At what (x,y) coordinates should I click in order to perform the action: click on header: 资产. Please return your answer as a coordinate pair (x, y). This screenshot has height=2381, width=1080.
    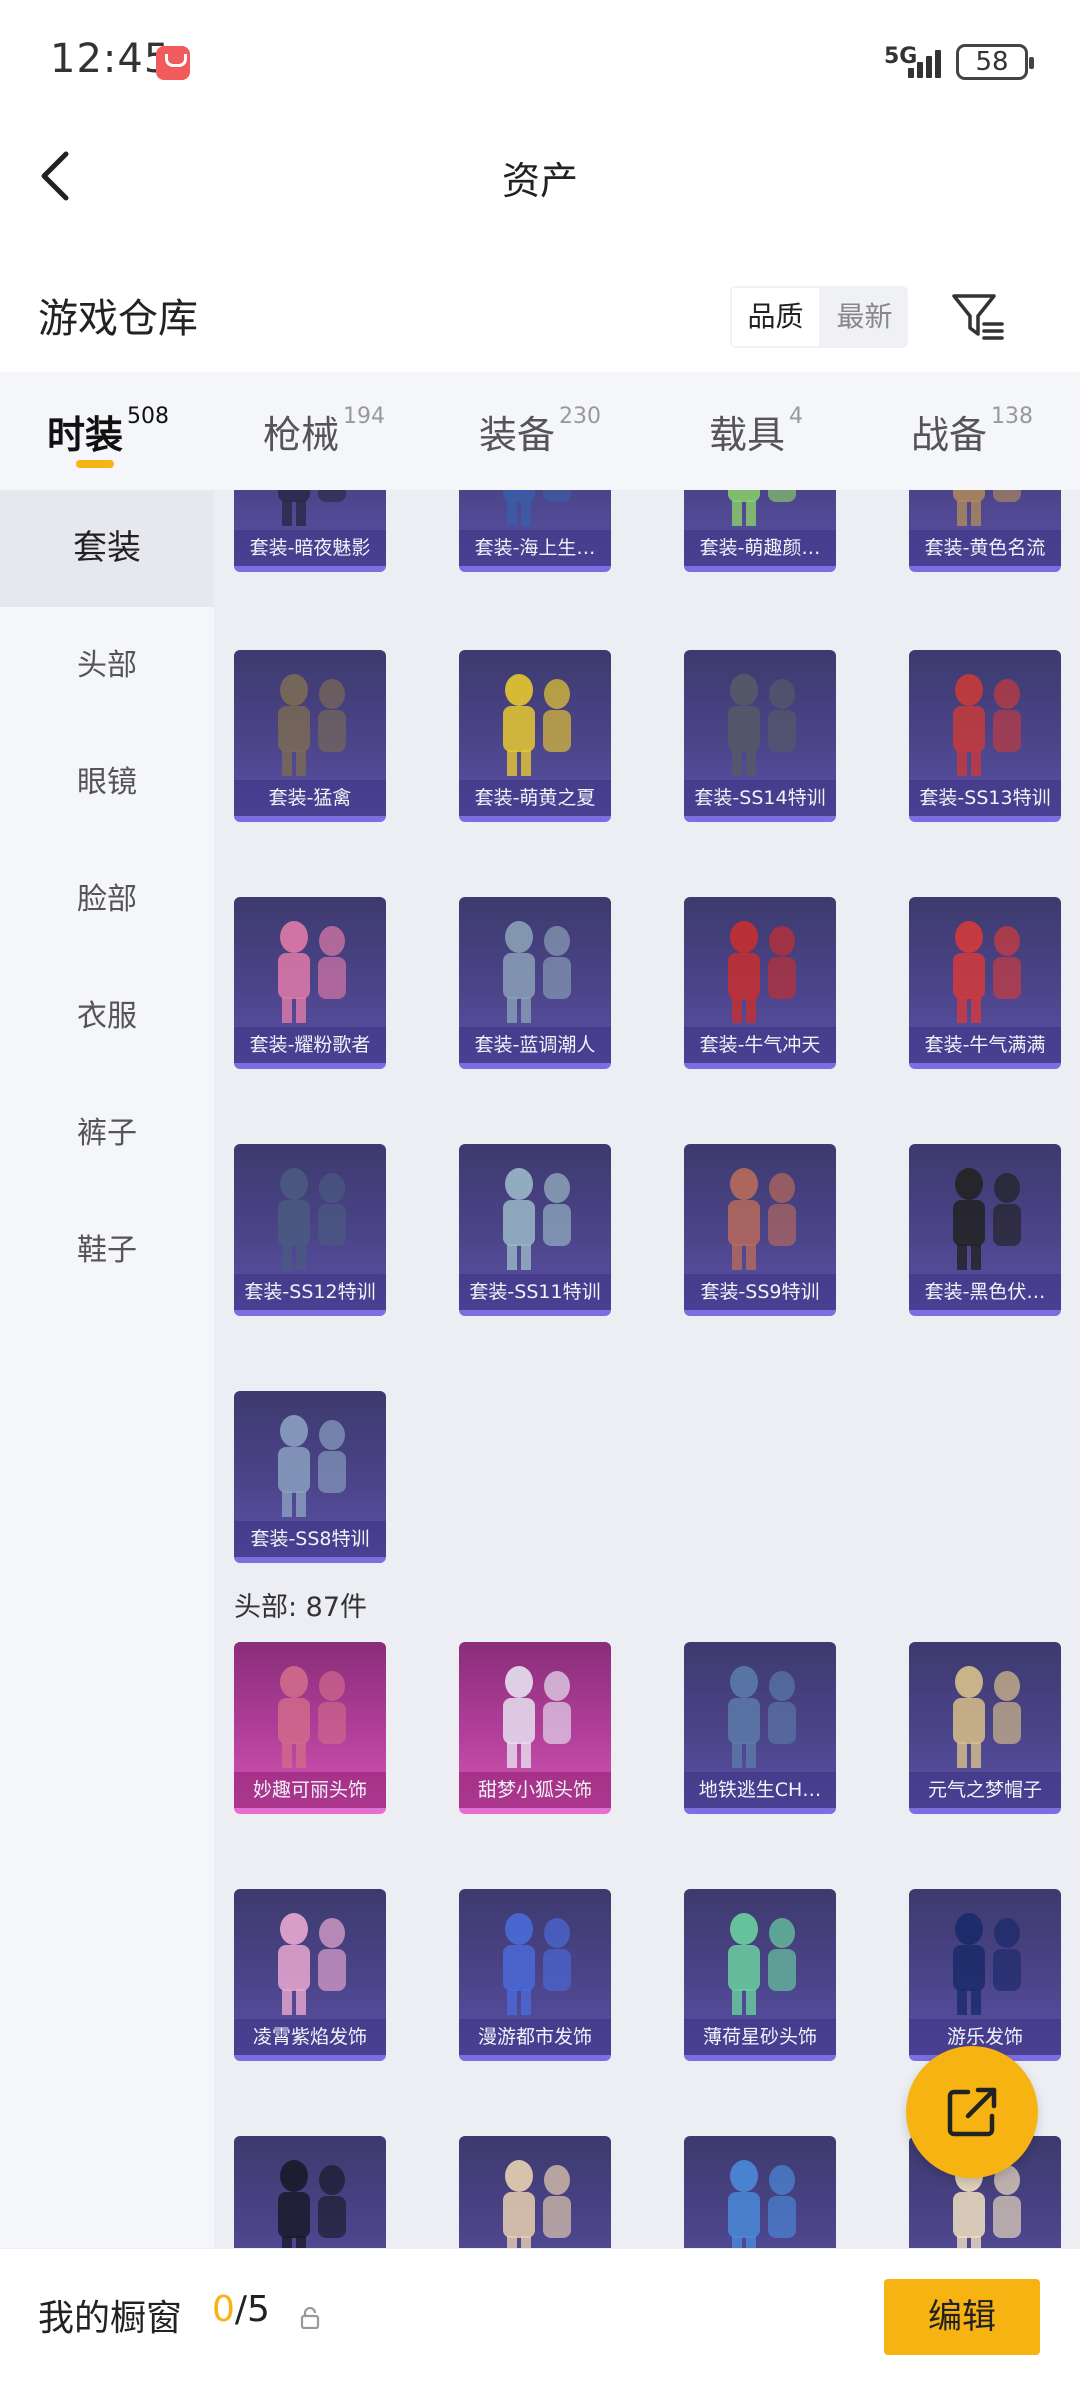
    Looking at the image, I should click on (540, 175).